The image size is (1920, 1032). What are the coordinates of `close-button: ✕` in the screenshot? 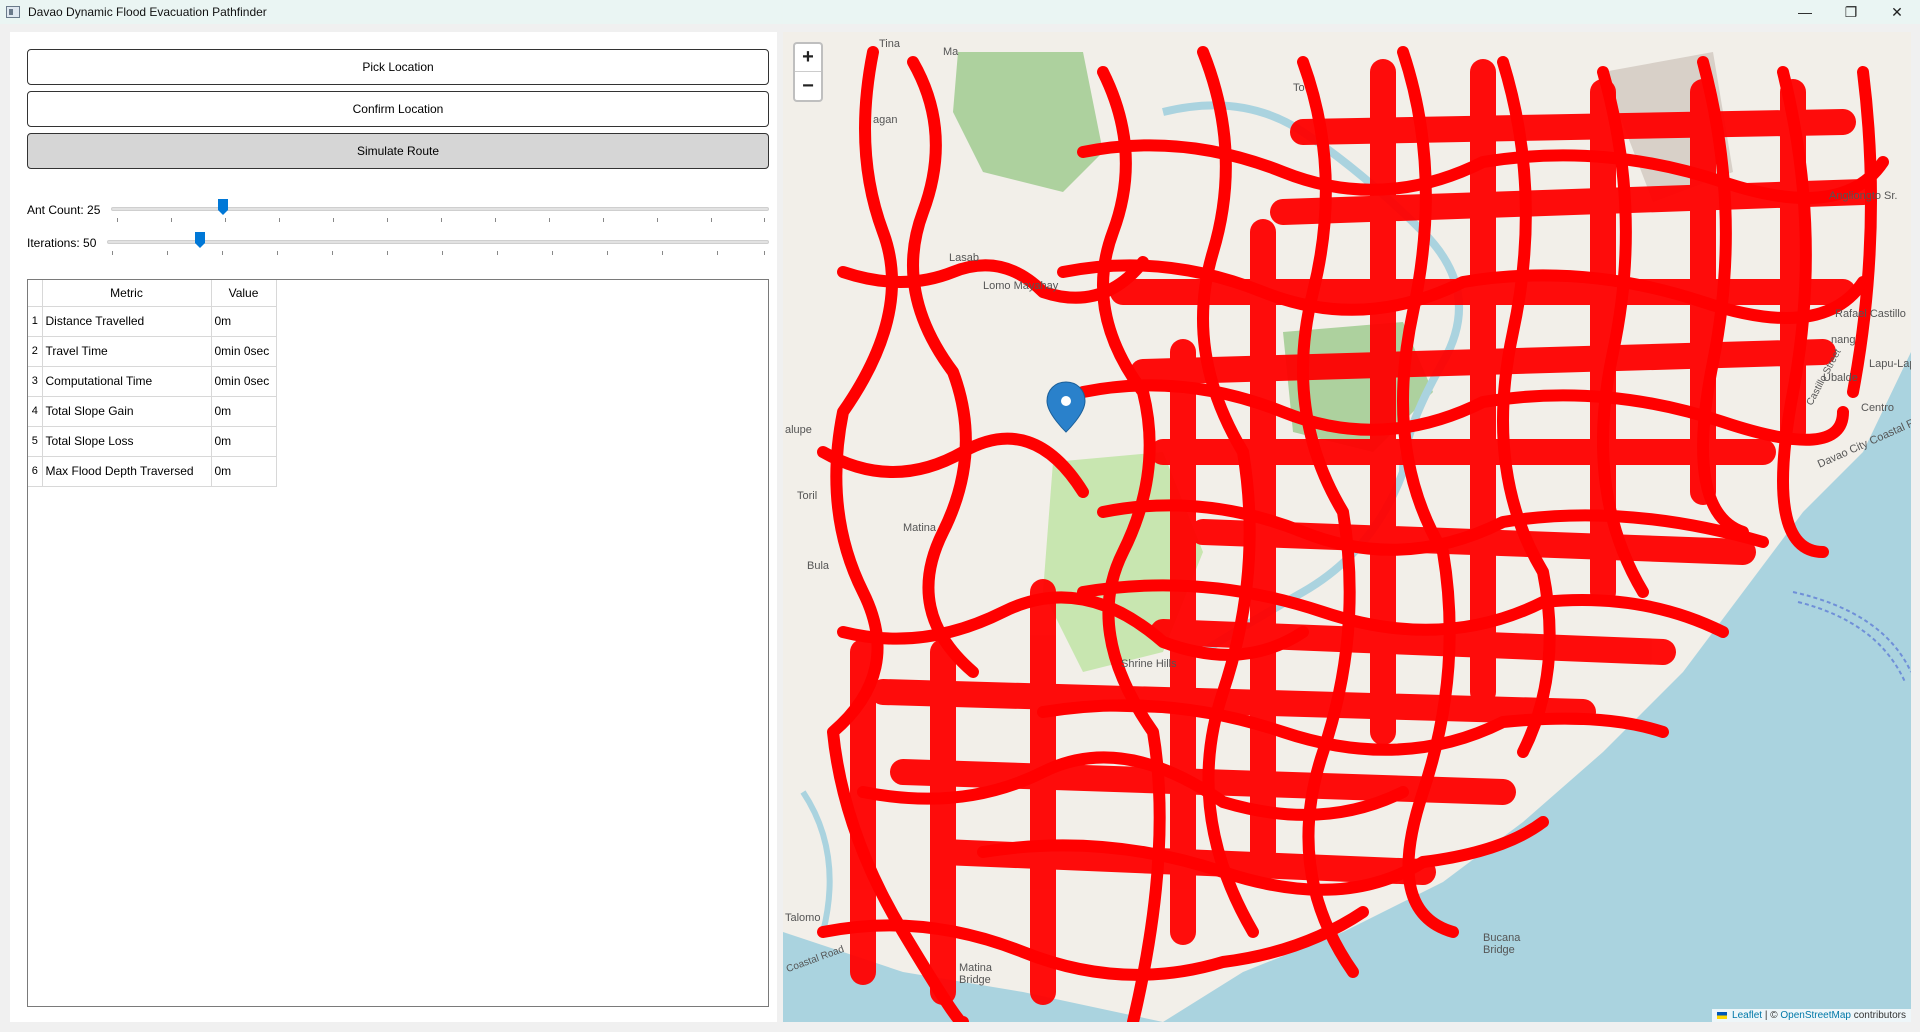 It's located at (1897, 12).